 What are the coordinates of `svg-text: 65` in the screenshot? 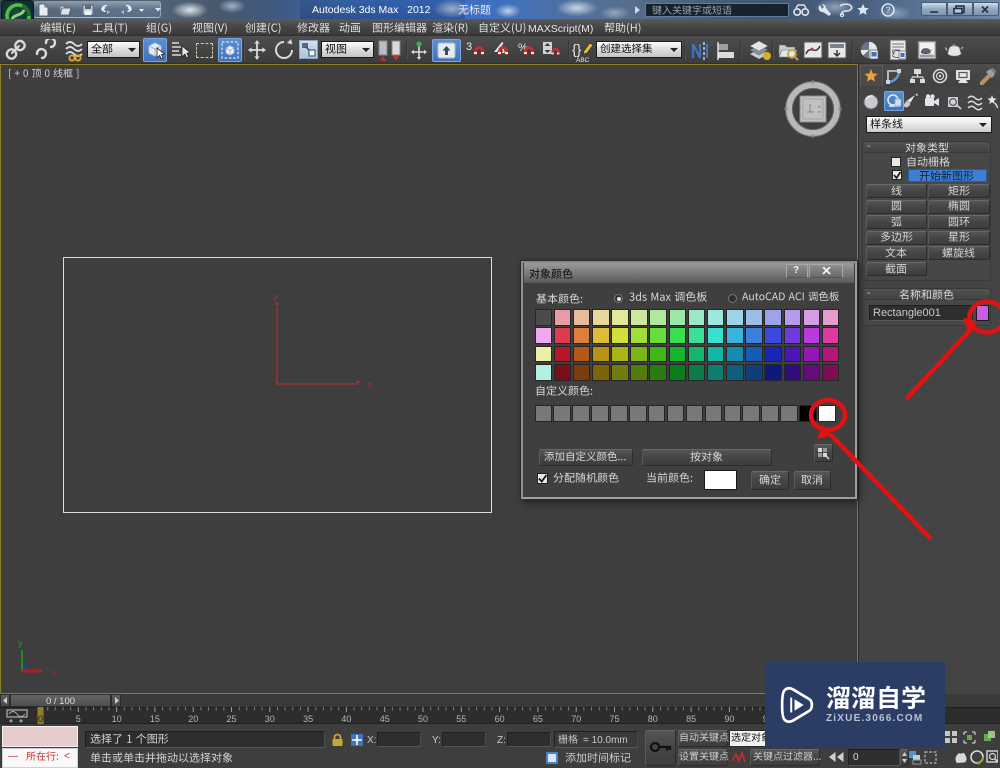 It's located at (538, 719).